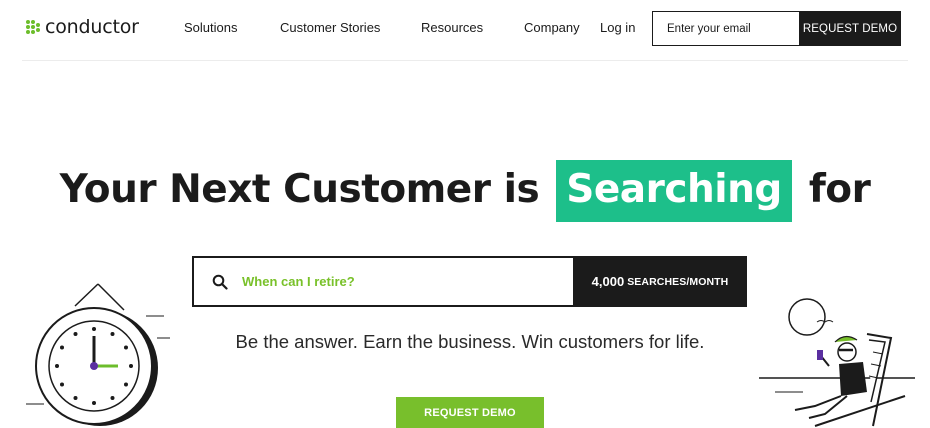 This screenshot has width=930, height=428. Describe the element at coordinates (470, 412) in the screenshot. I see `request-demo-hero-button: REQUEST DEMO` at that location.